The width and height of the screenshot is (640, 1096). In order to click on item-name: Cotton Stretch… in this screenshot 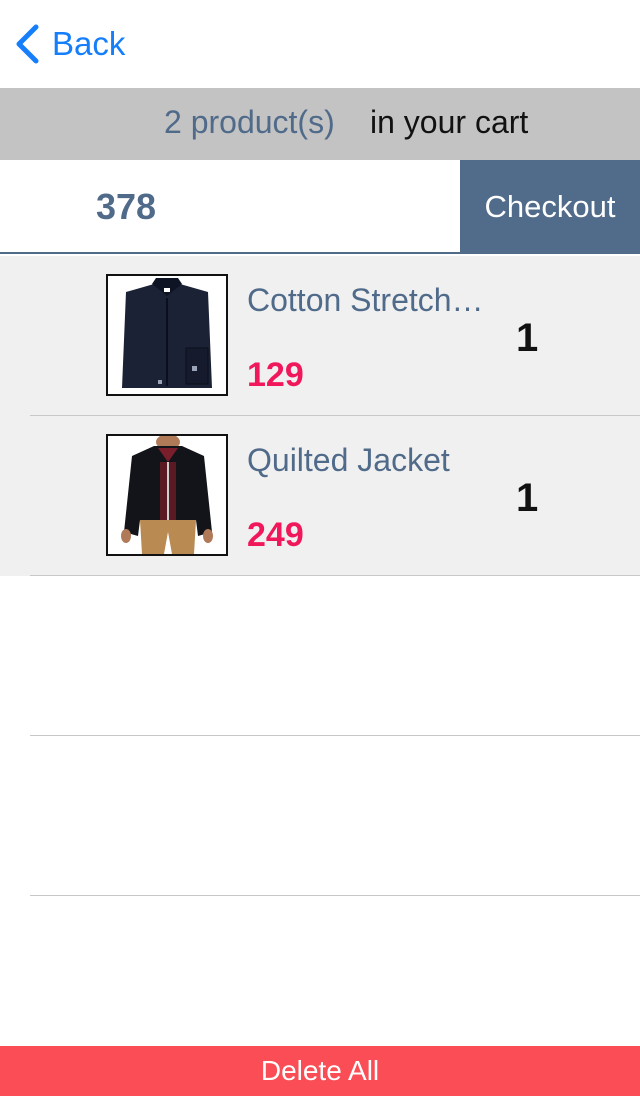, I will do `click(365, 300)`.